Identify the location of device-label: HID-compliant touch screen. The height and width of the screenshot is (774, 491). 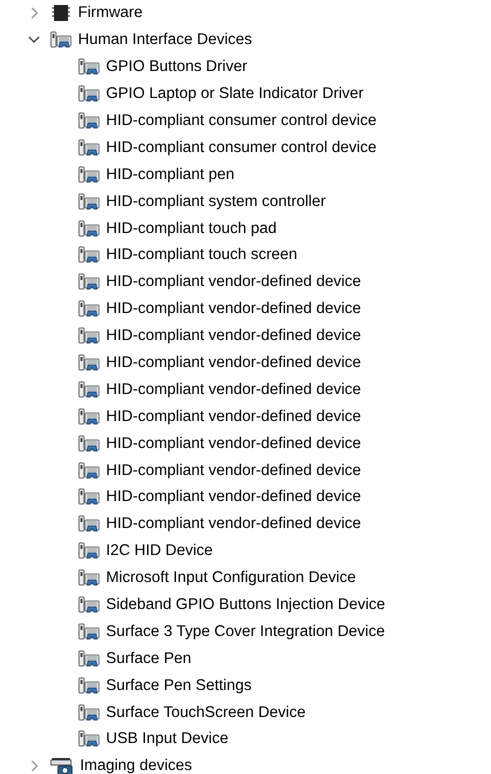
(202, 255).